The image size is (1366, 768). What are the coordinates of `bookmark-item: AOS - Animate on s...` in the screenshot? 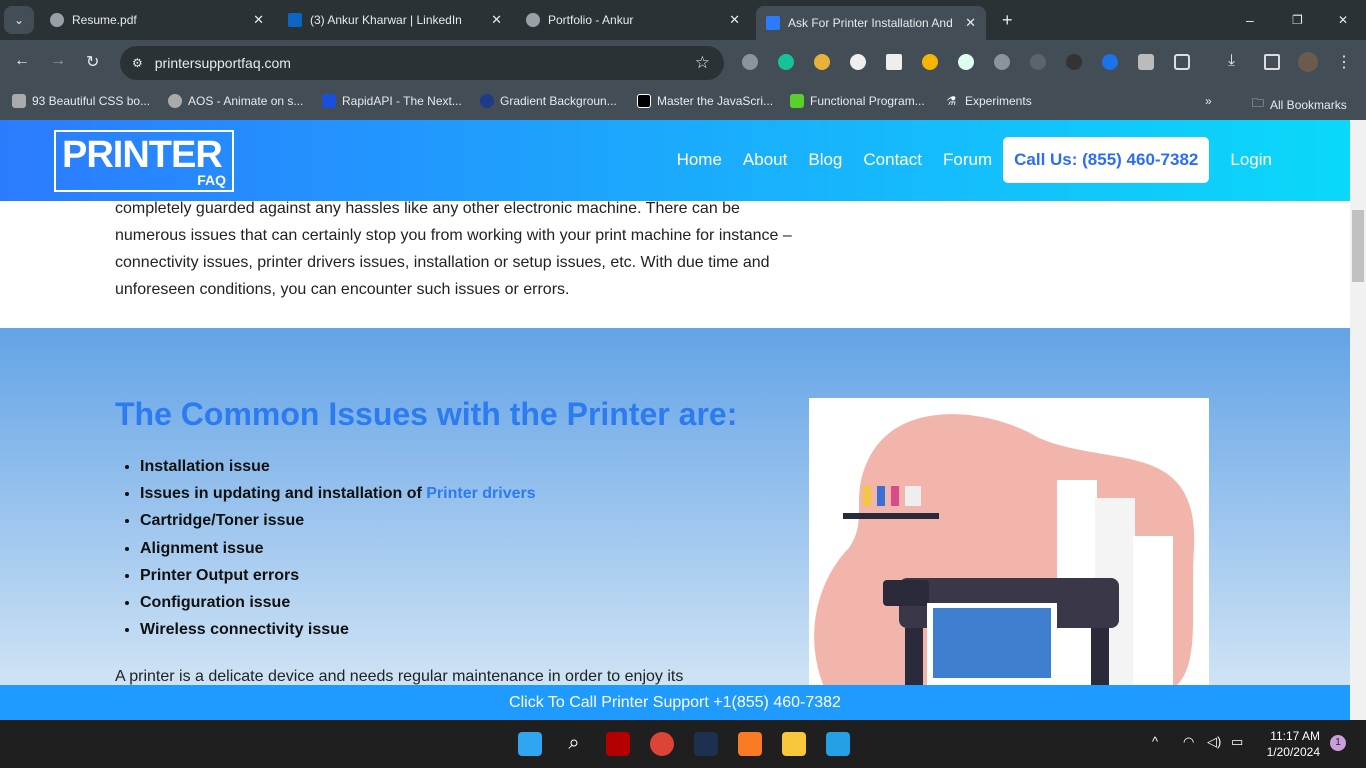 It's located at (235, 101).